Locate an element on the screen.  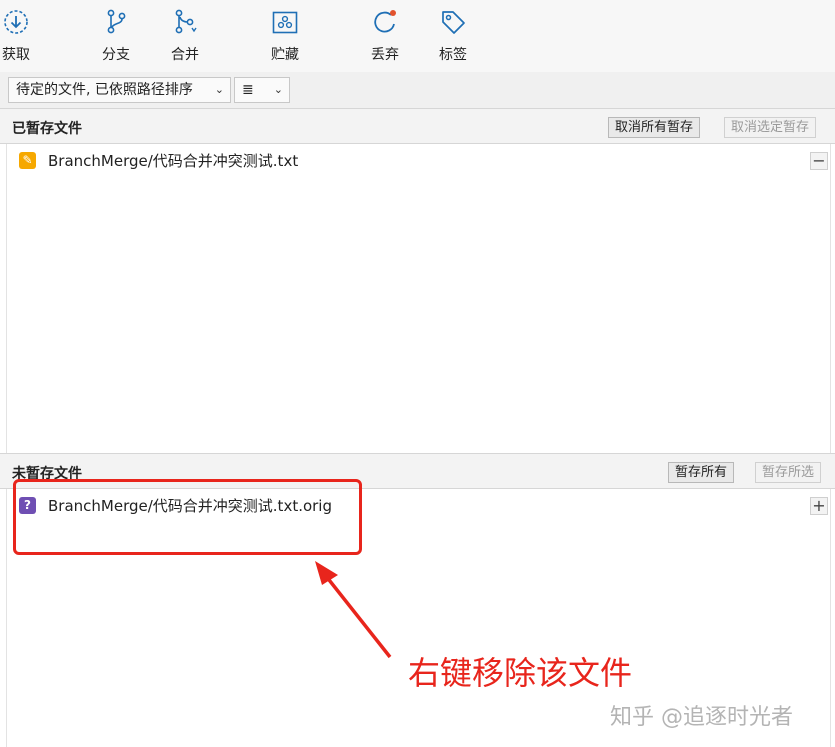
branch-icon is located at coordinates (116, 21).